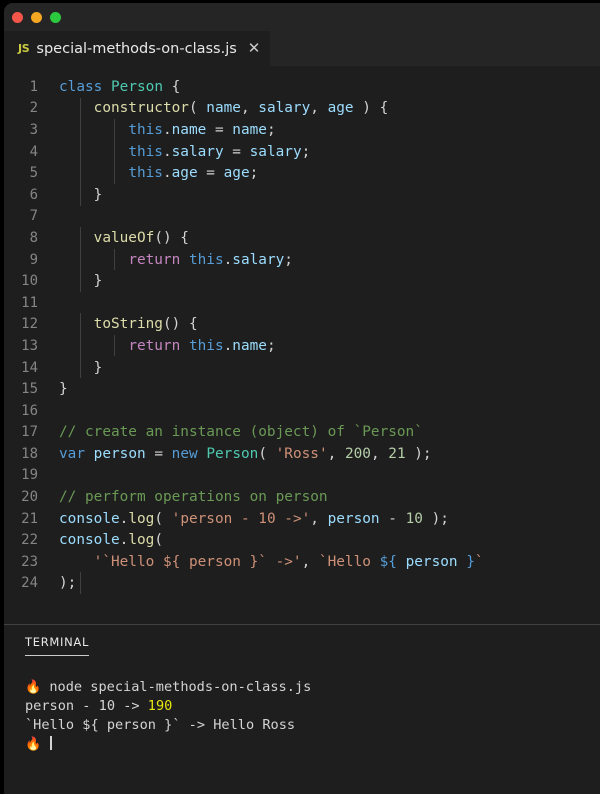 Image resolution: width=600 pixels, height=794 pixels. I want to click on code-line: 7, so click(302, 217).